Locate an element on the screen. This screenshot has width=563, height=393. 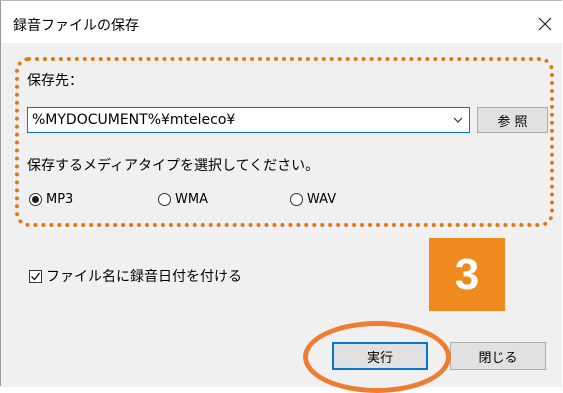
checkmark-icon is located at coordinates (36, 276).